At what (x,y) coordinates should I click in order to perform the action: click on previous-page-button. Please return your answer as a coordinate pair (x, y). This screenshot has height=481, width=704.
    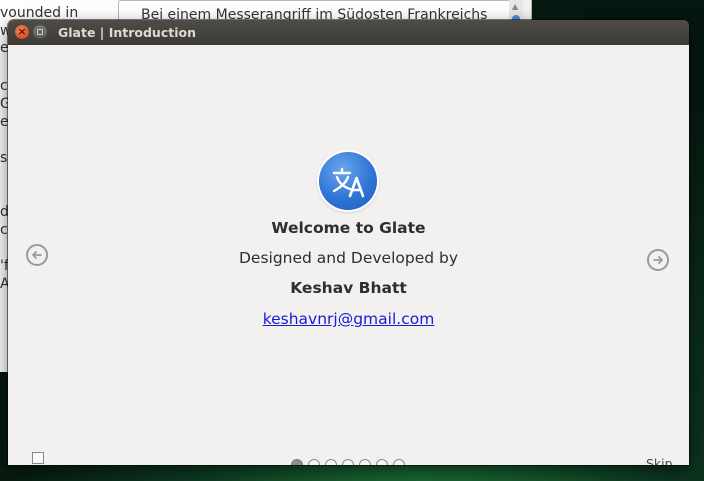
    Looking at the image, I should click on (37, 255).